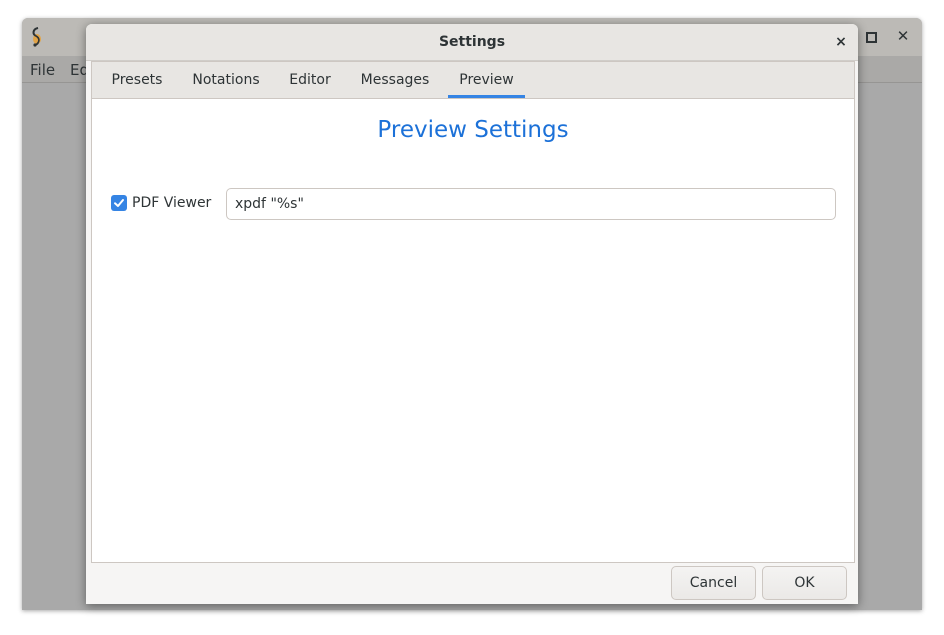 Image resolution: width=944 pixels, height=635 pixels. I want to click on close-icon: ×, so click(841, 42).